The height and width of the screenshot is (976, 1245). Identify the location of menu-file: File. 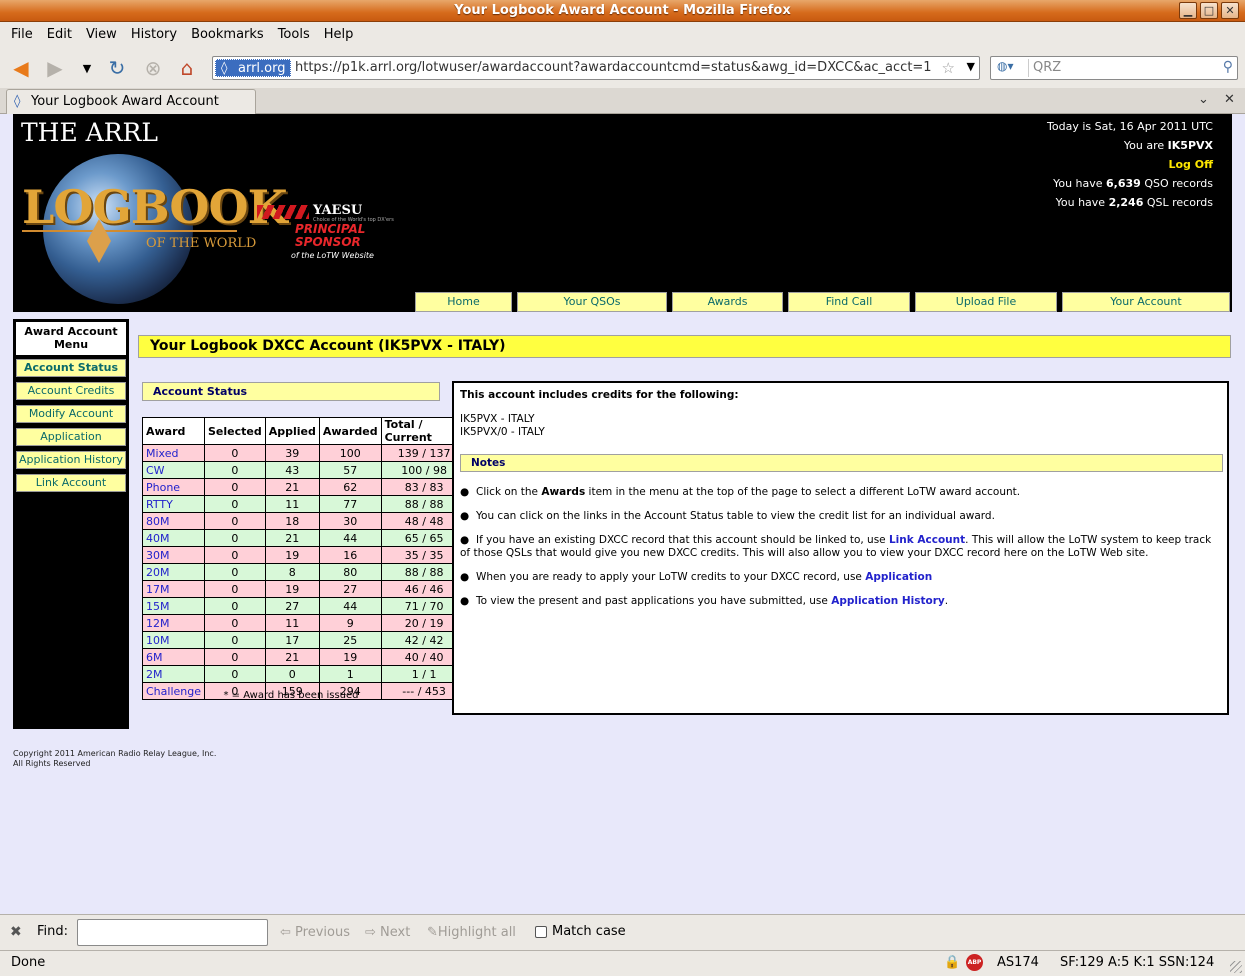
(22, 35).